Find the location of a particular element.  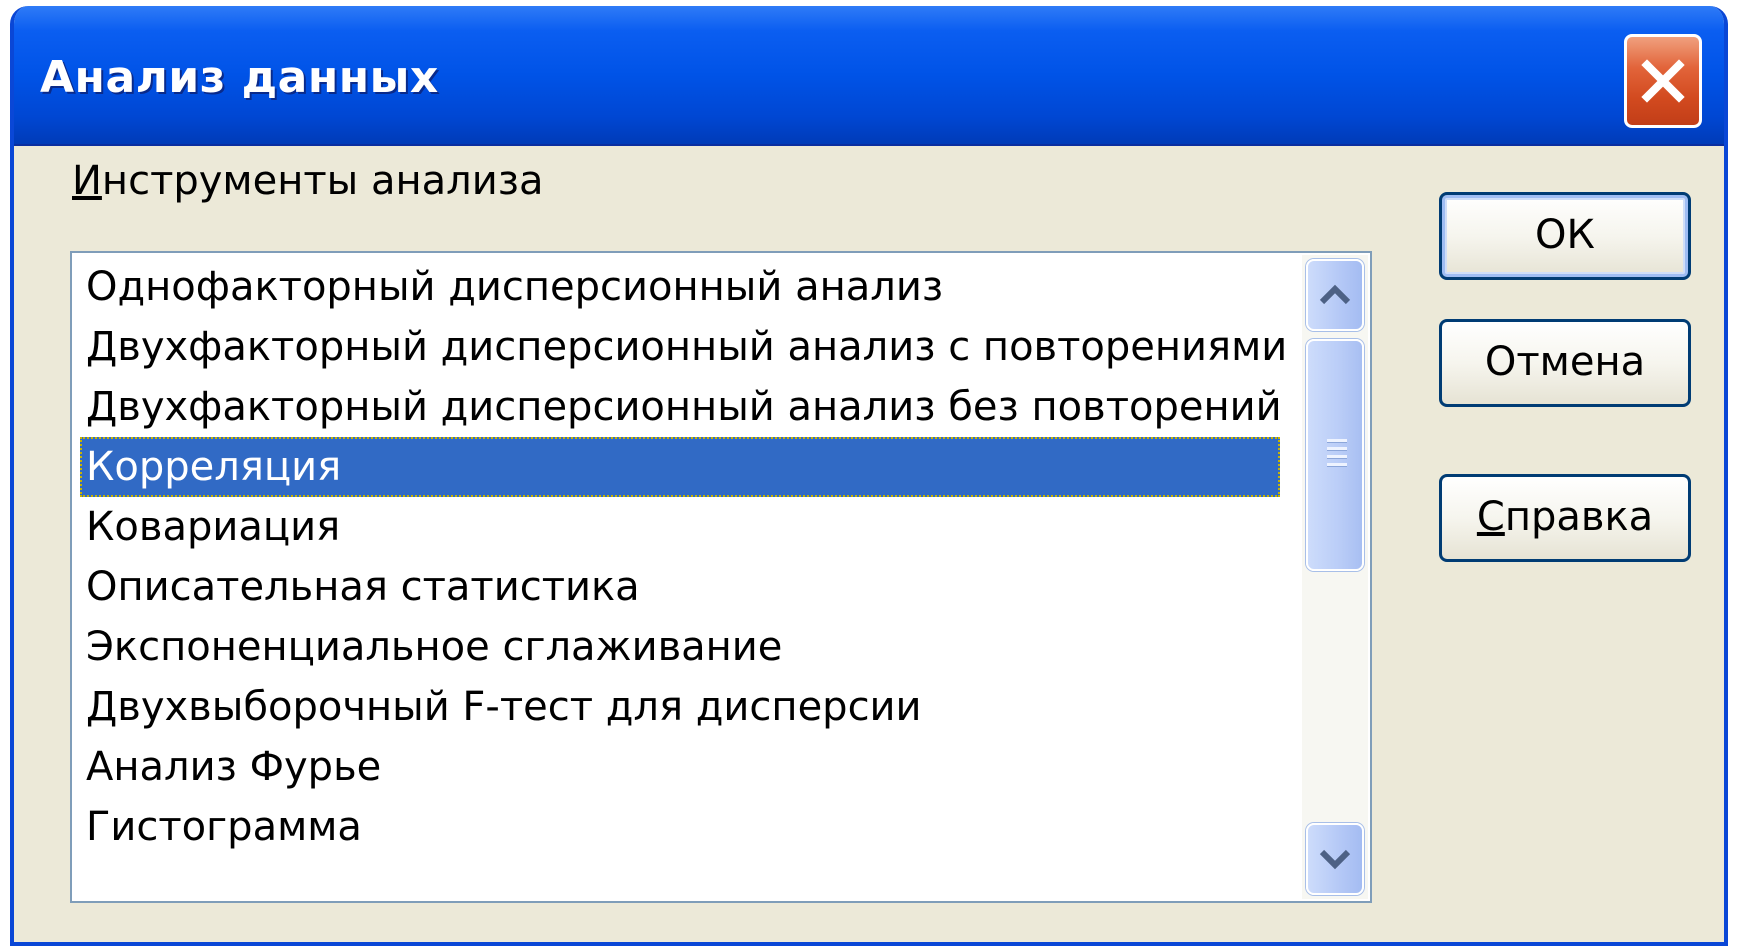

help-button-accesskey: С is located at coordinates (1490, 517).